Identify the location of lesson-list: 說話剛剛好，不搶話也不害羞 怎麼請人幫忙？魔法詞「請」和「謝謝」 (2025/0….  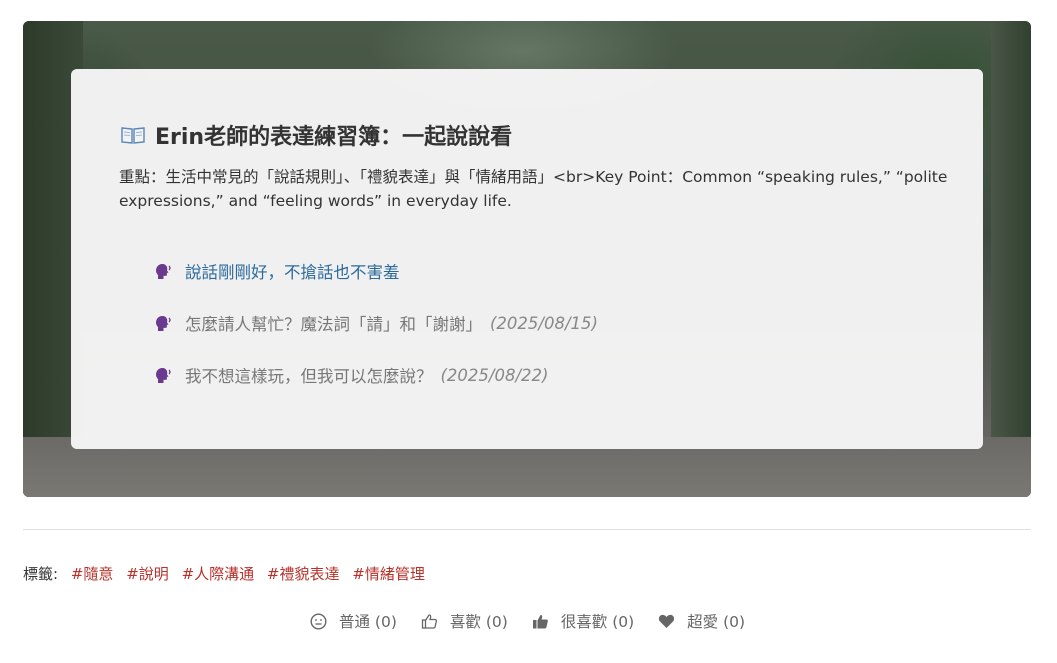
(375, 323).